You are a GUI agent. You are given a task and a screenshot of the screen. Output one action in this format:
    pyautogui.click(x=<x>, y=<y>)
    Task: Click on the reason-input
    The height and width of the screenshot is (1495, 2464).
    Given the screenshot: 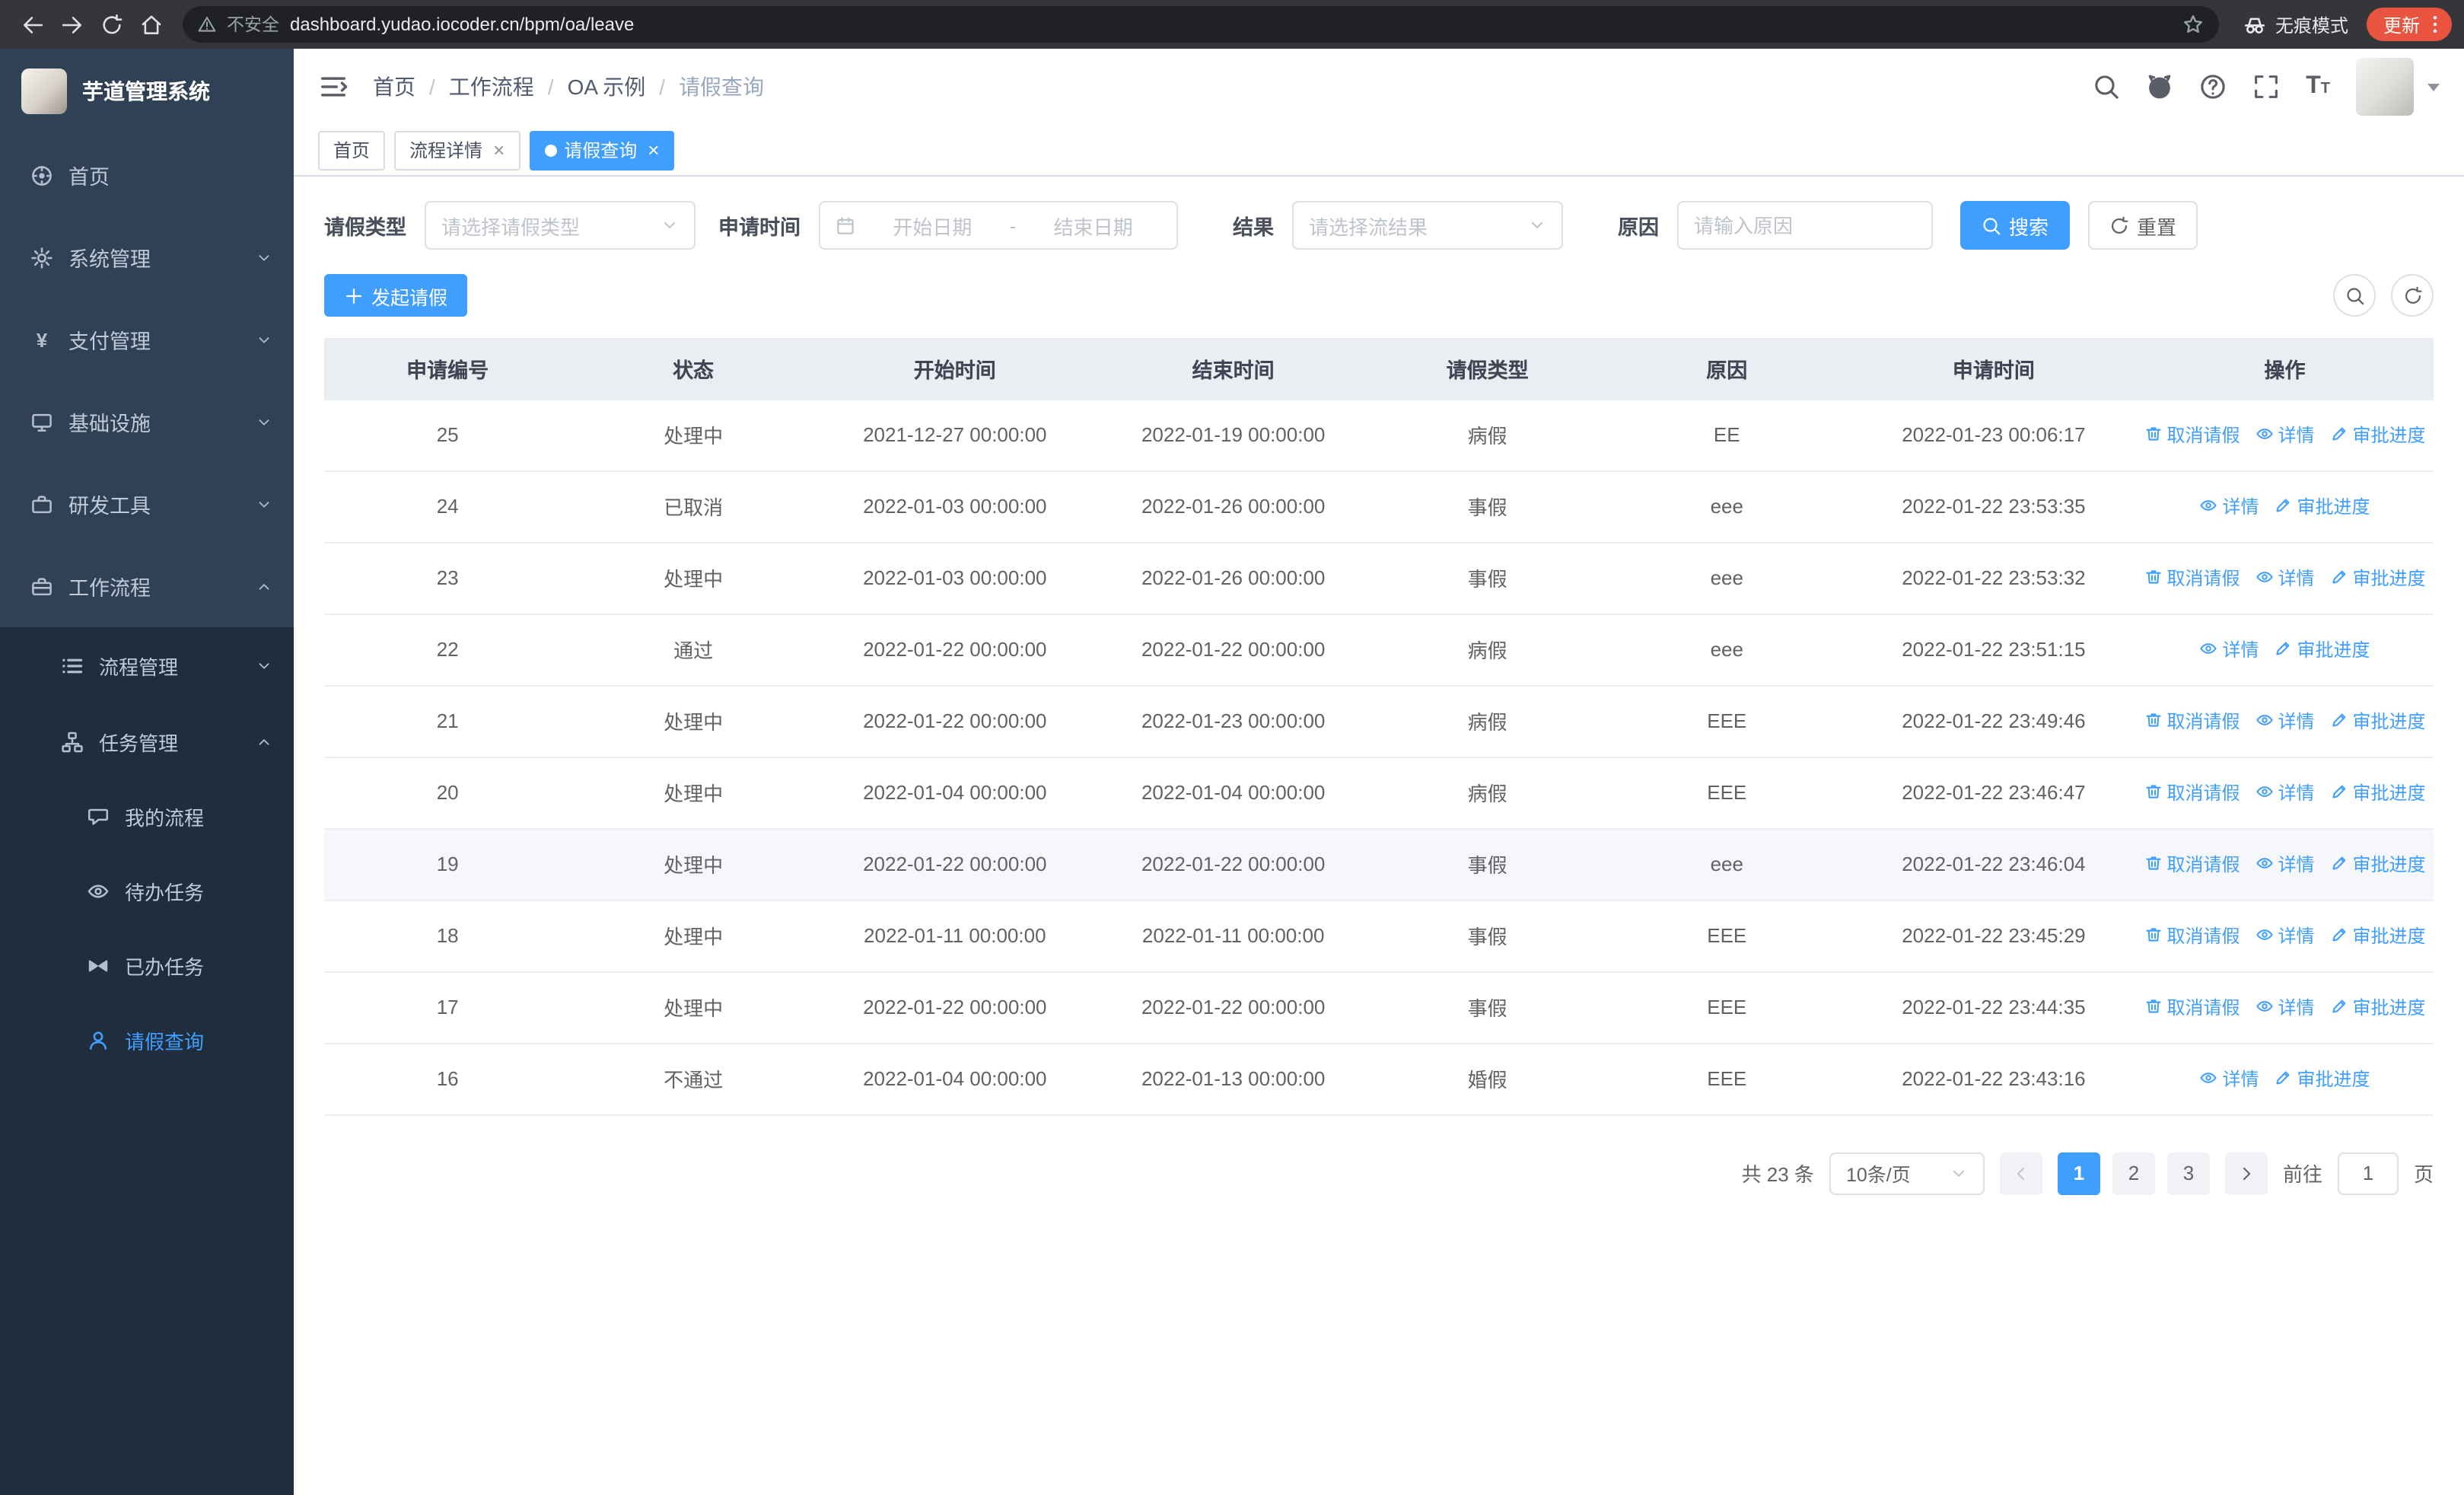 What is the action you would take?
    pyautogui.click(x=1805, y=225)
    